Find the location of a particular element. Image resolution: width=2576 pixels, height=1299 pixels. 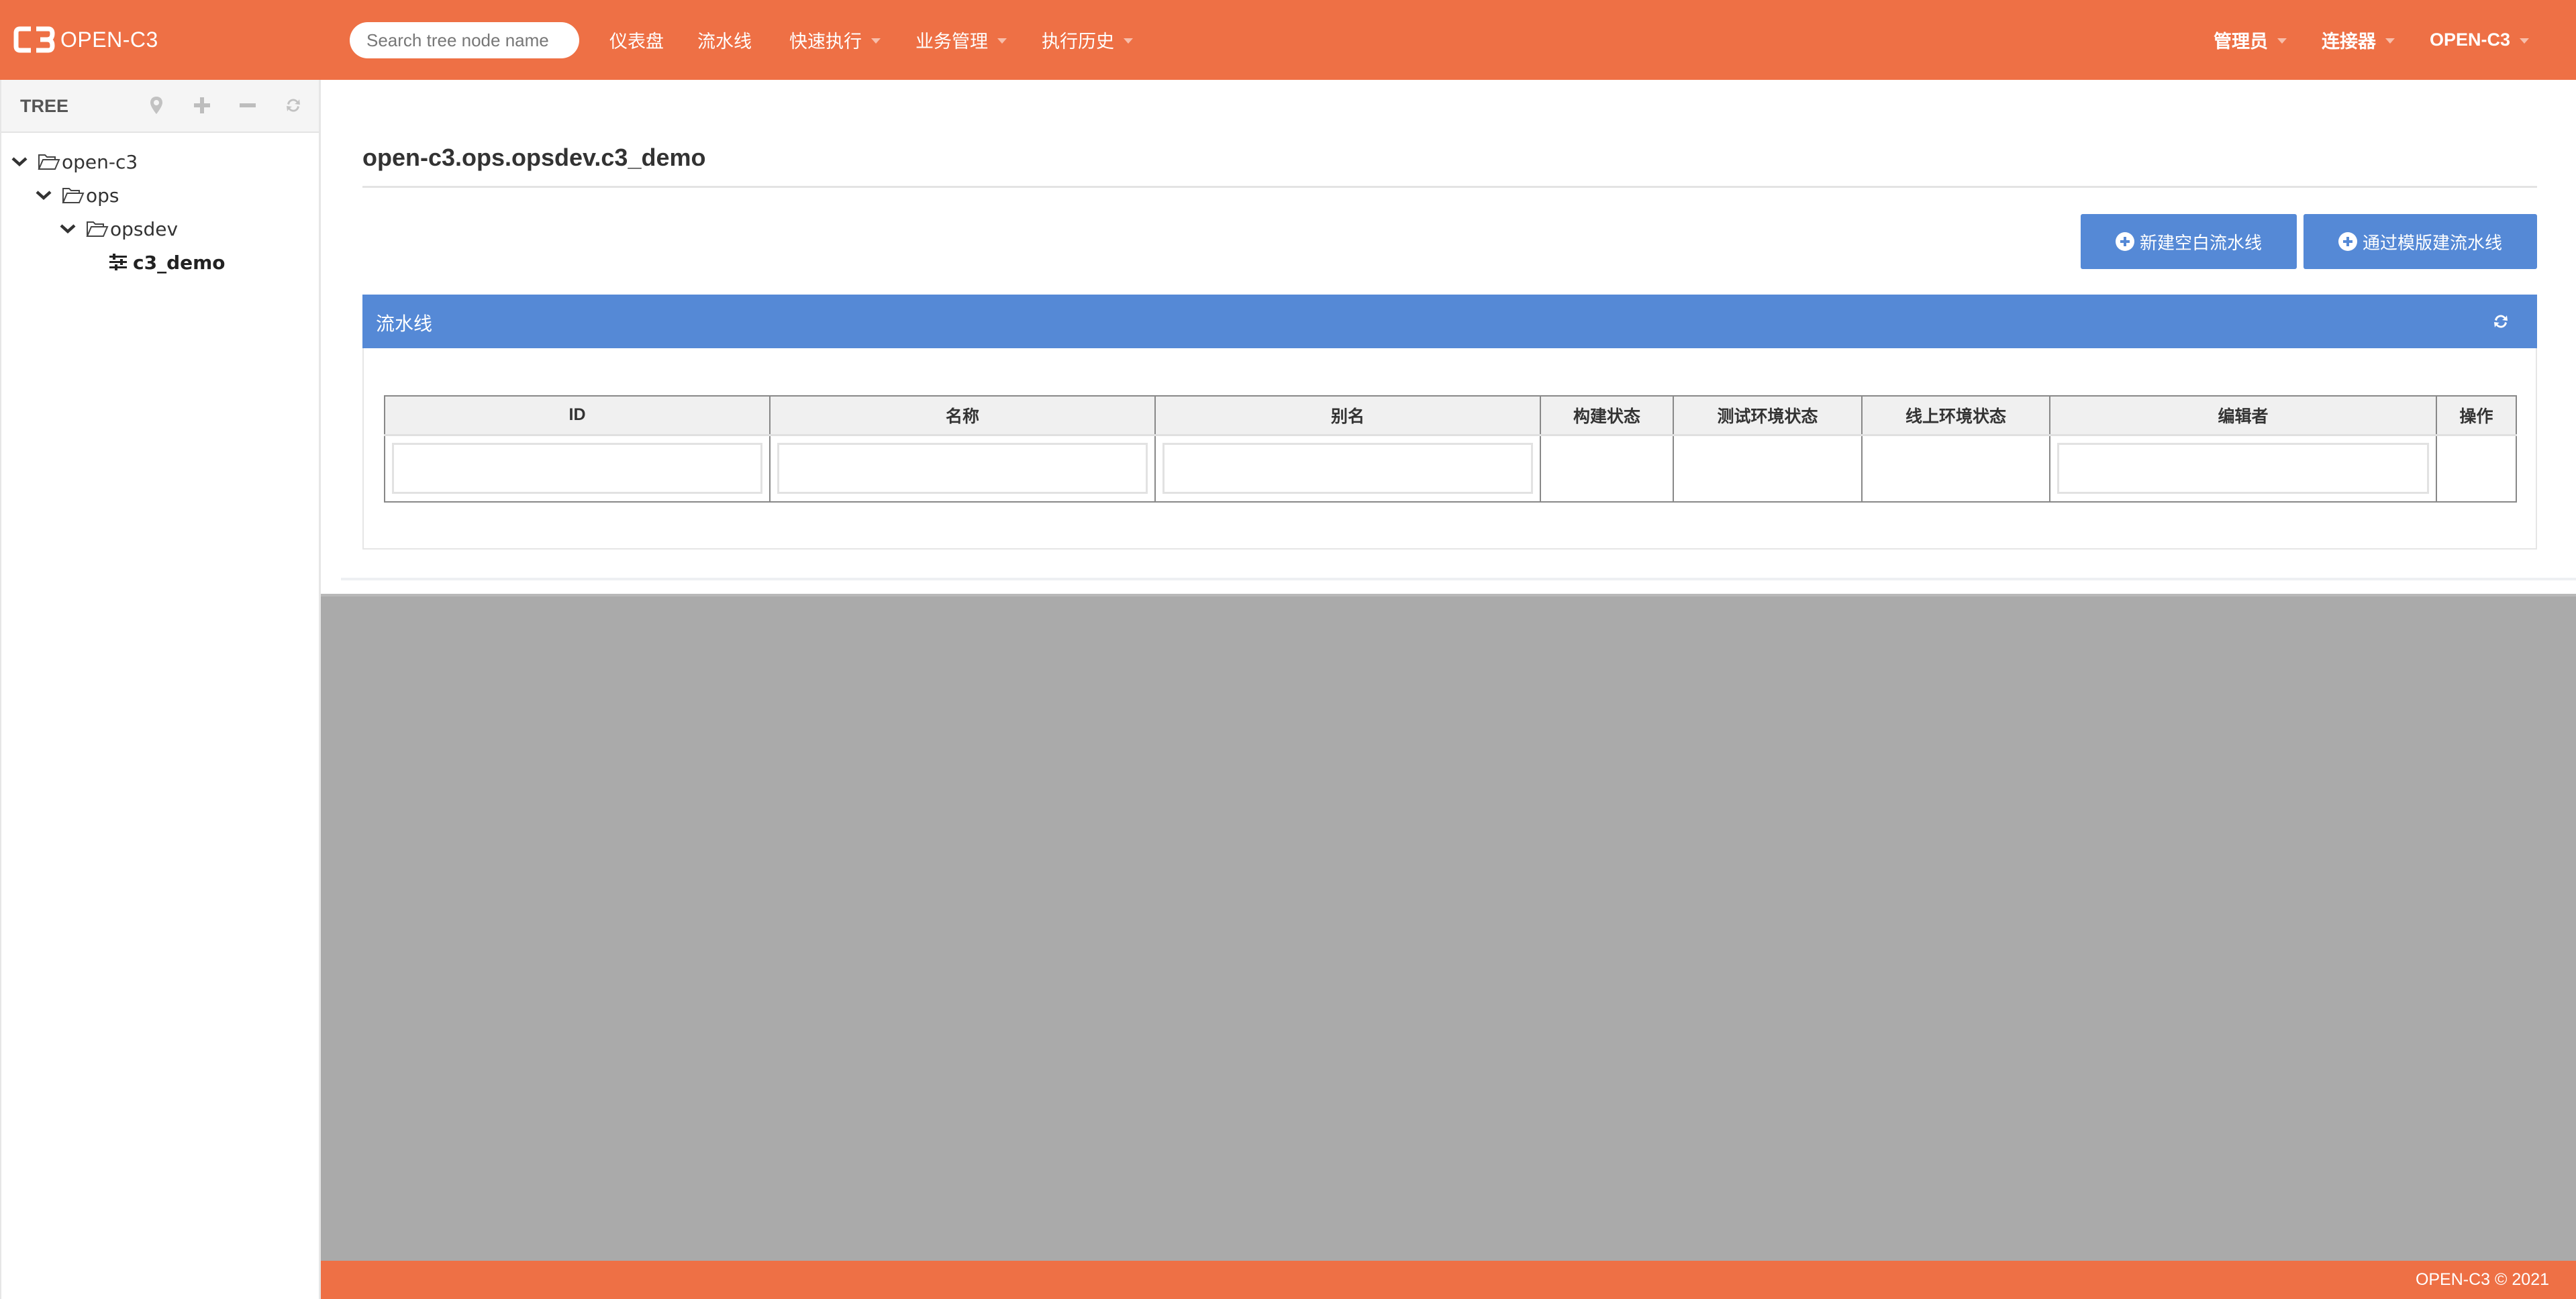

new-blank-pipeline-button: 新建空白流水线 is located at coordinates (2189, 242).